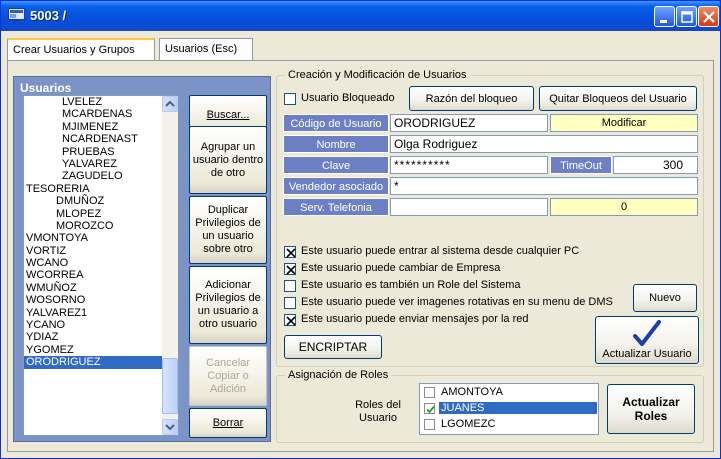  I want to click on cancelar-button: Cancelar Copiar o Adición, so click(228, 376).